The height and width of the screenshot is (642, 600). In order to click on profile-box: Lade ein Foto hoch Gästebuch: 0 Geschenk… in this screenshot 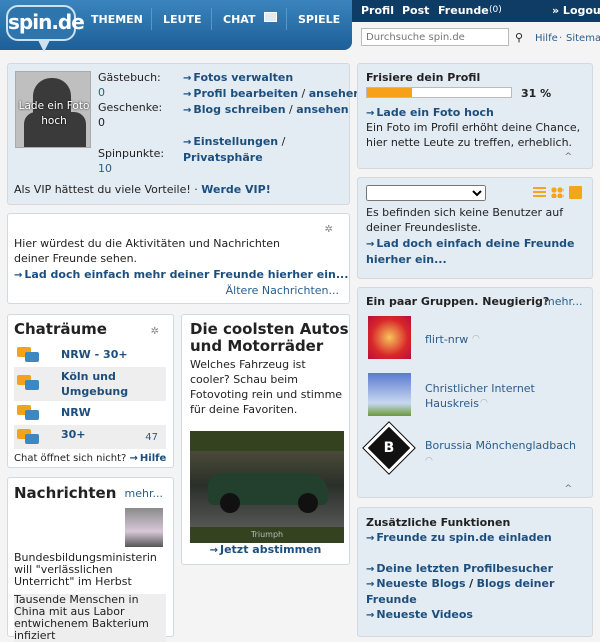, I will do `click(184, 134)`.